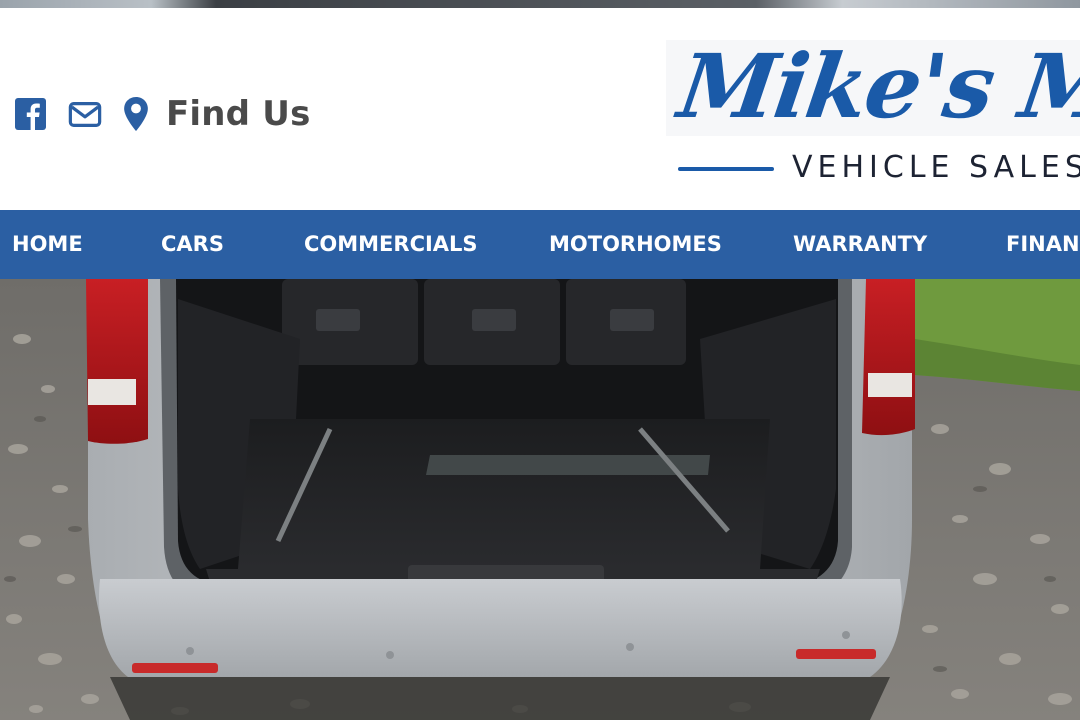 This screenshot has width=1080, height=720. I want to click on nav-item-cars: CARS, so click(192, 244).